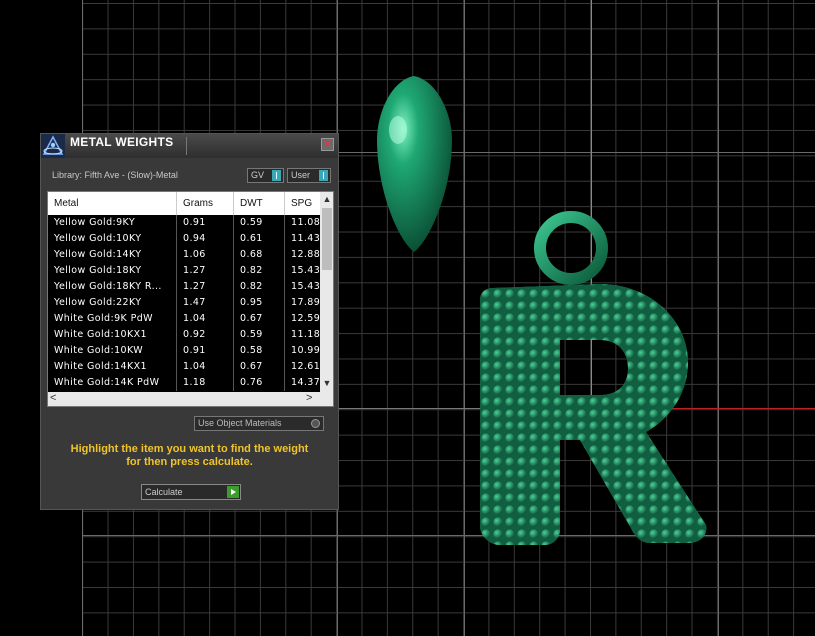  What do you see at coordinates (112, 223) in the screenshot?
I see `metal-cell: Yellow Gold:9KY` at bounding box center [112, 223].